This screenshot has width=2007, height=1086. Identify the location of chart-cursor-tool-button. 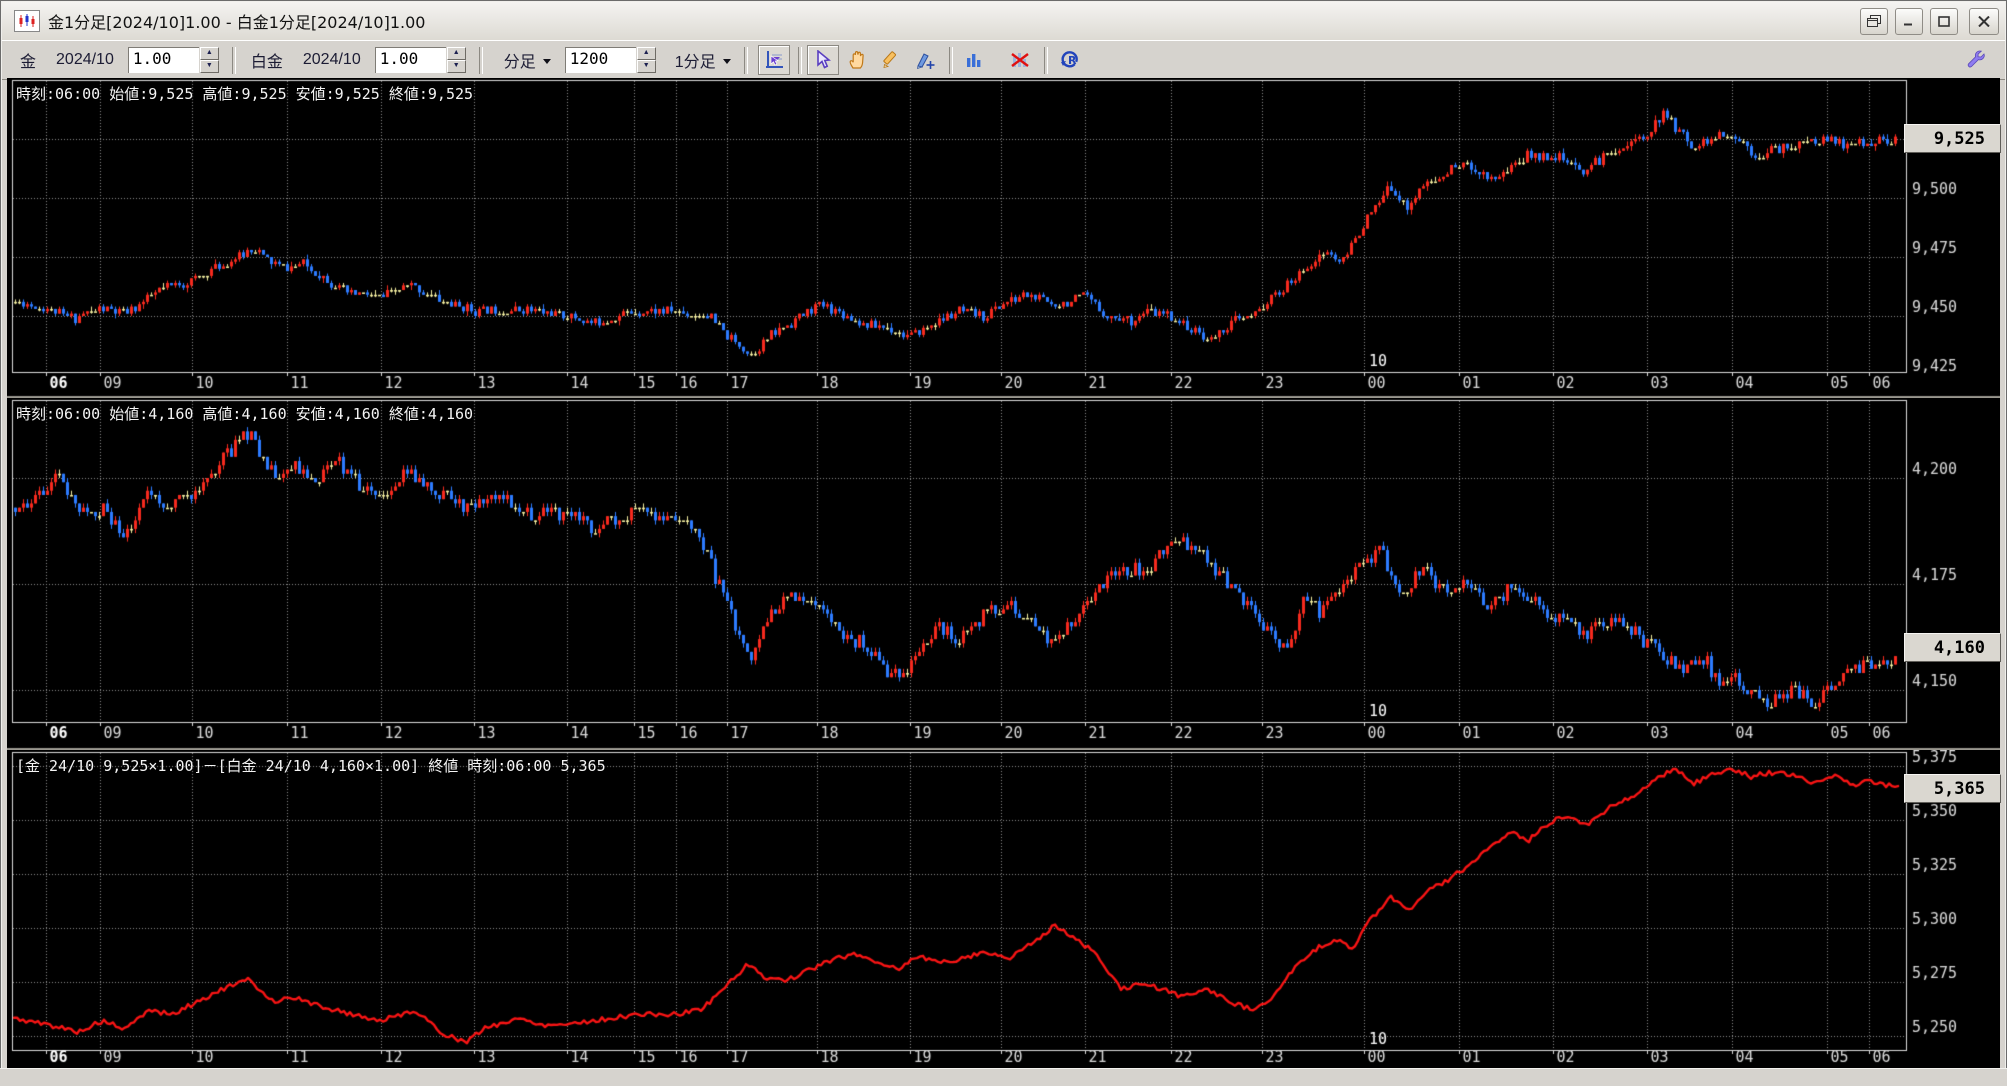
(773, 60).